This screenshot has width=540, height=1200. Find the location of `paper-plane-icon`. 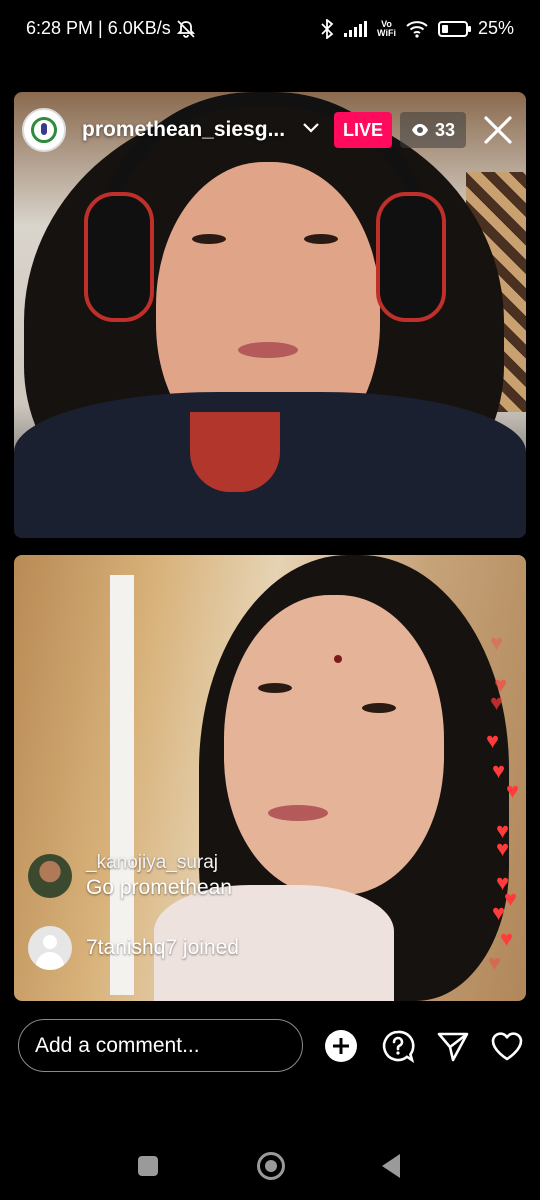

paper-plane-icon is located at coordinates (453, 1046).